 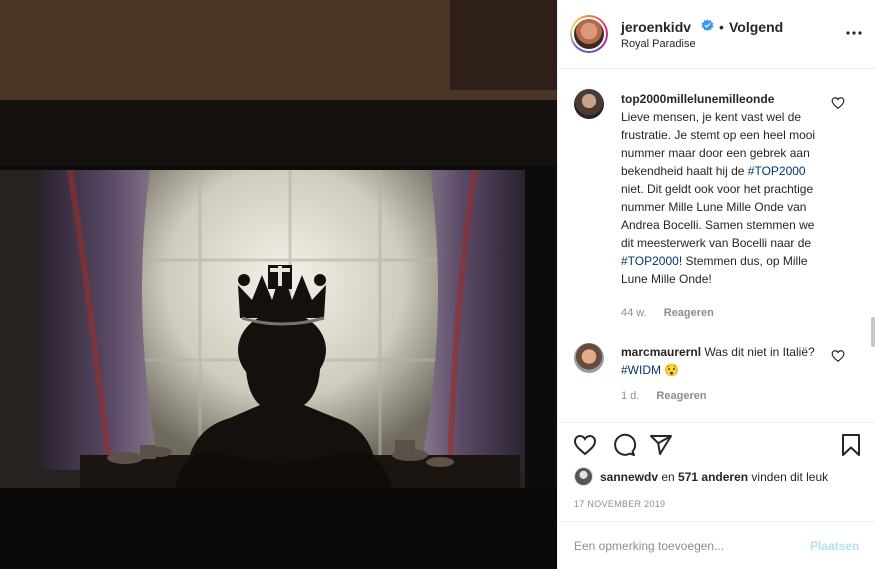 I want to click on first-liker-username: sannewdv, so click(x=629, y=477).